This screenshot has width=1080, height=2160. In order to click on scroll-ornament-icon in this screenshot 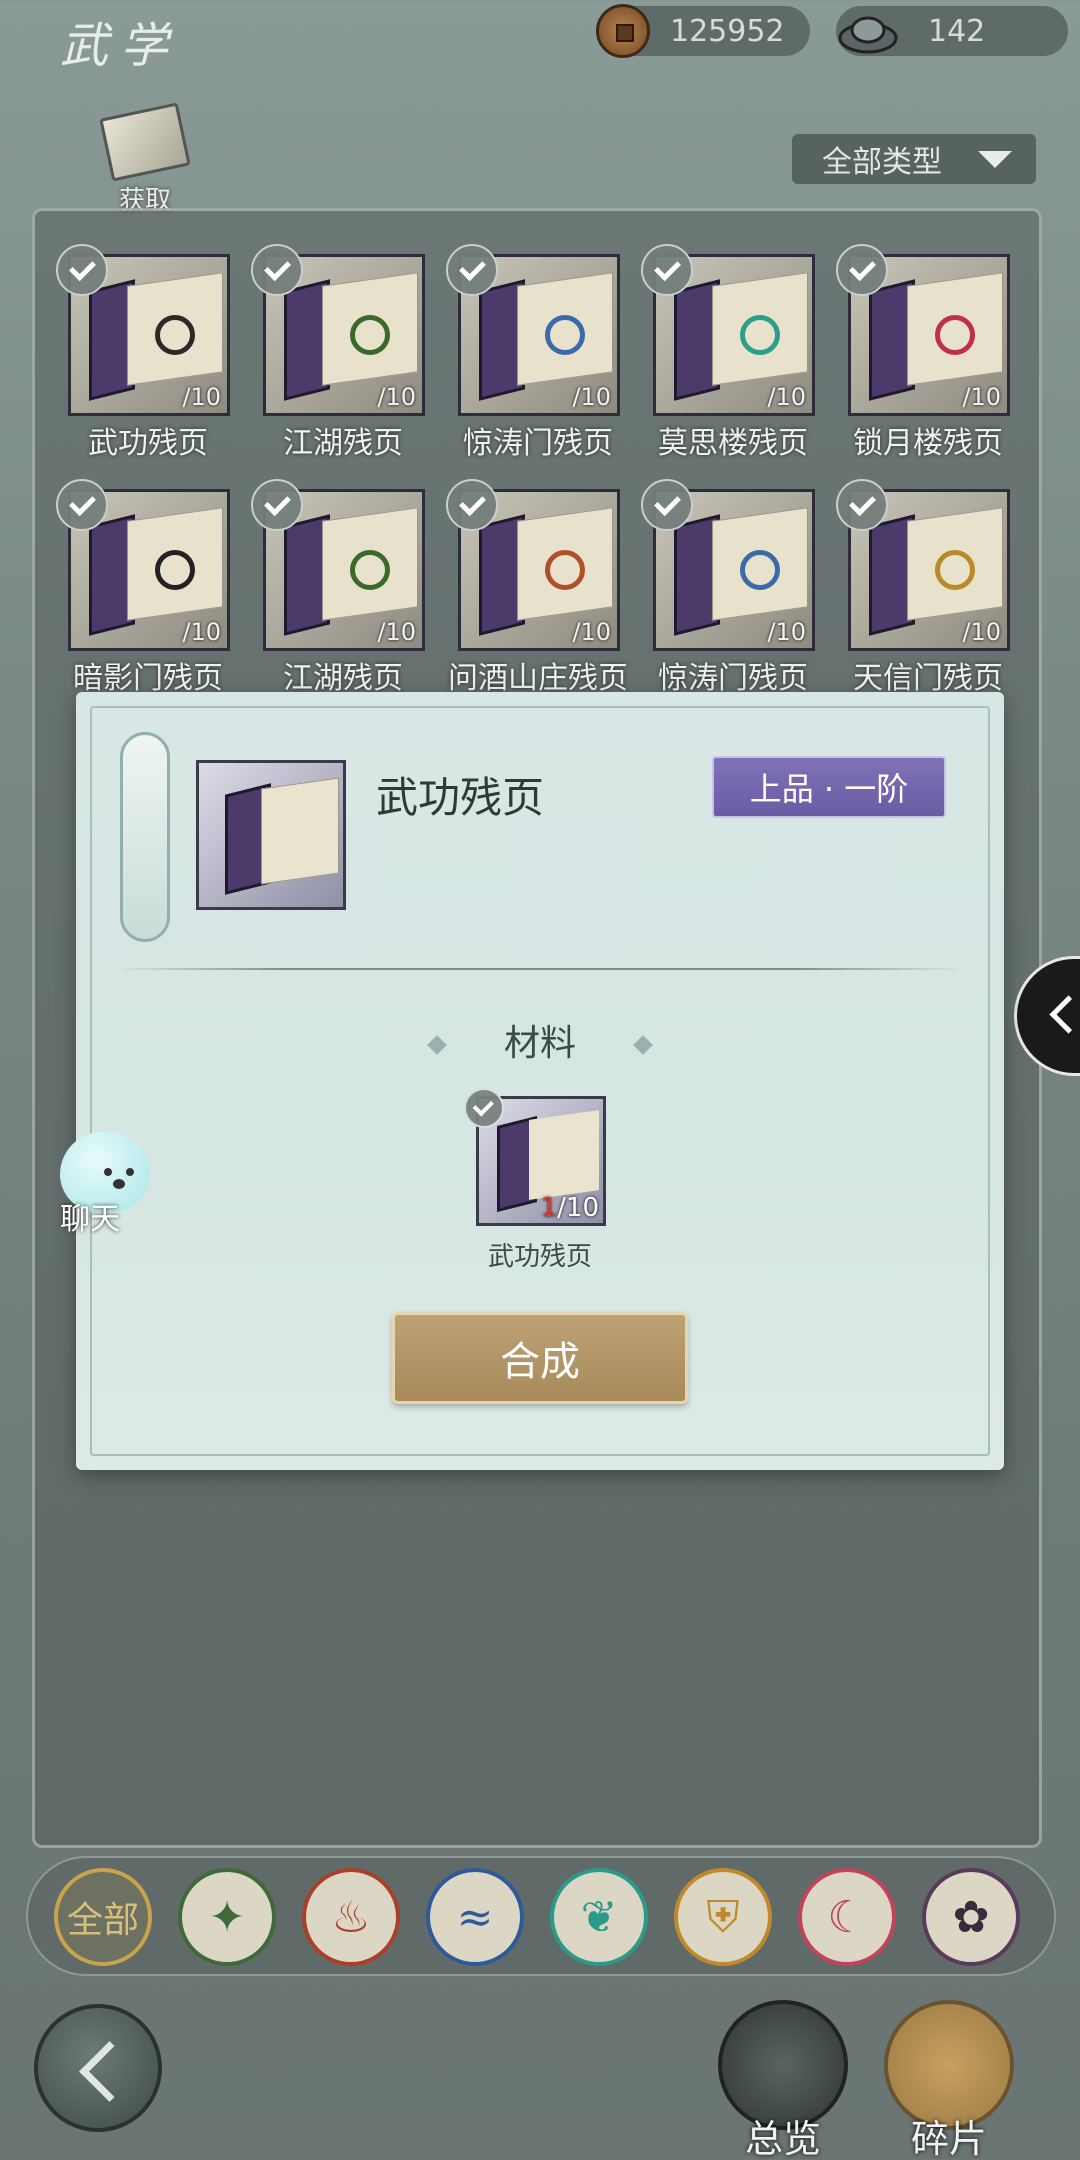, I will do `click(145, 837)`.